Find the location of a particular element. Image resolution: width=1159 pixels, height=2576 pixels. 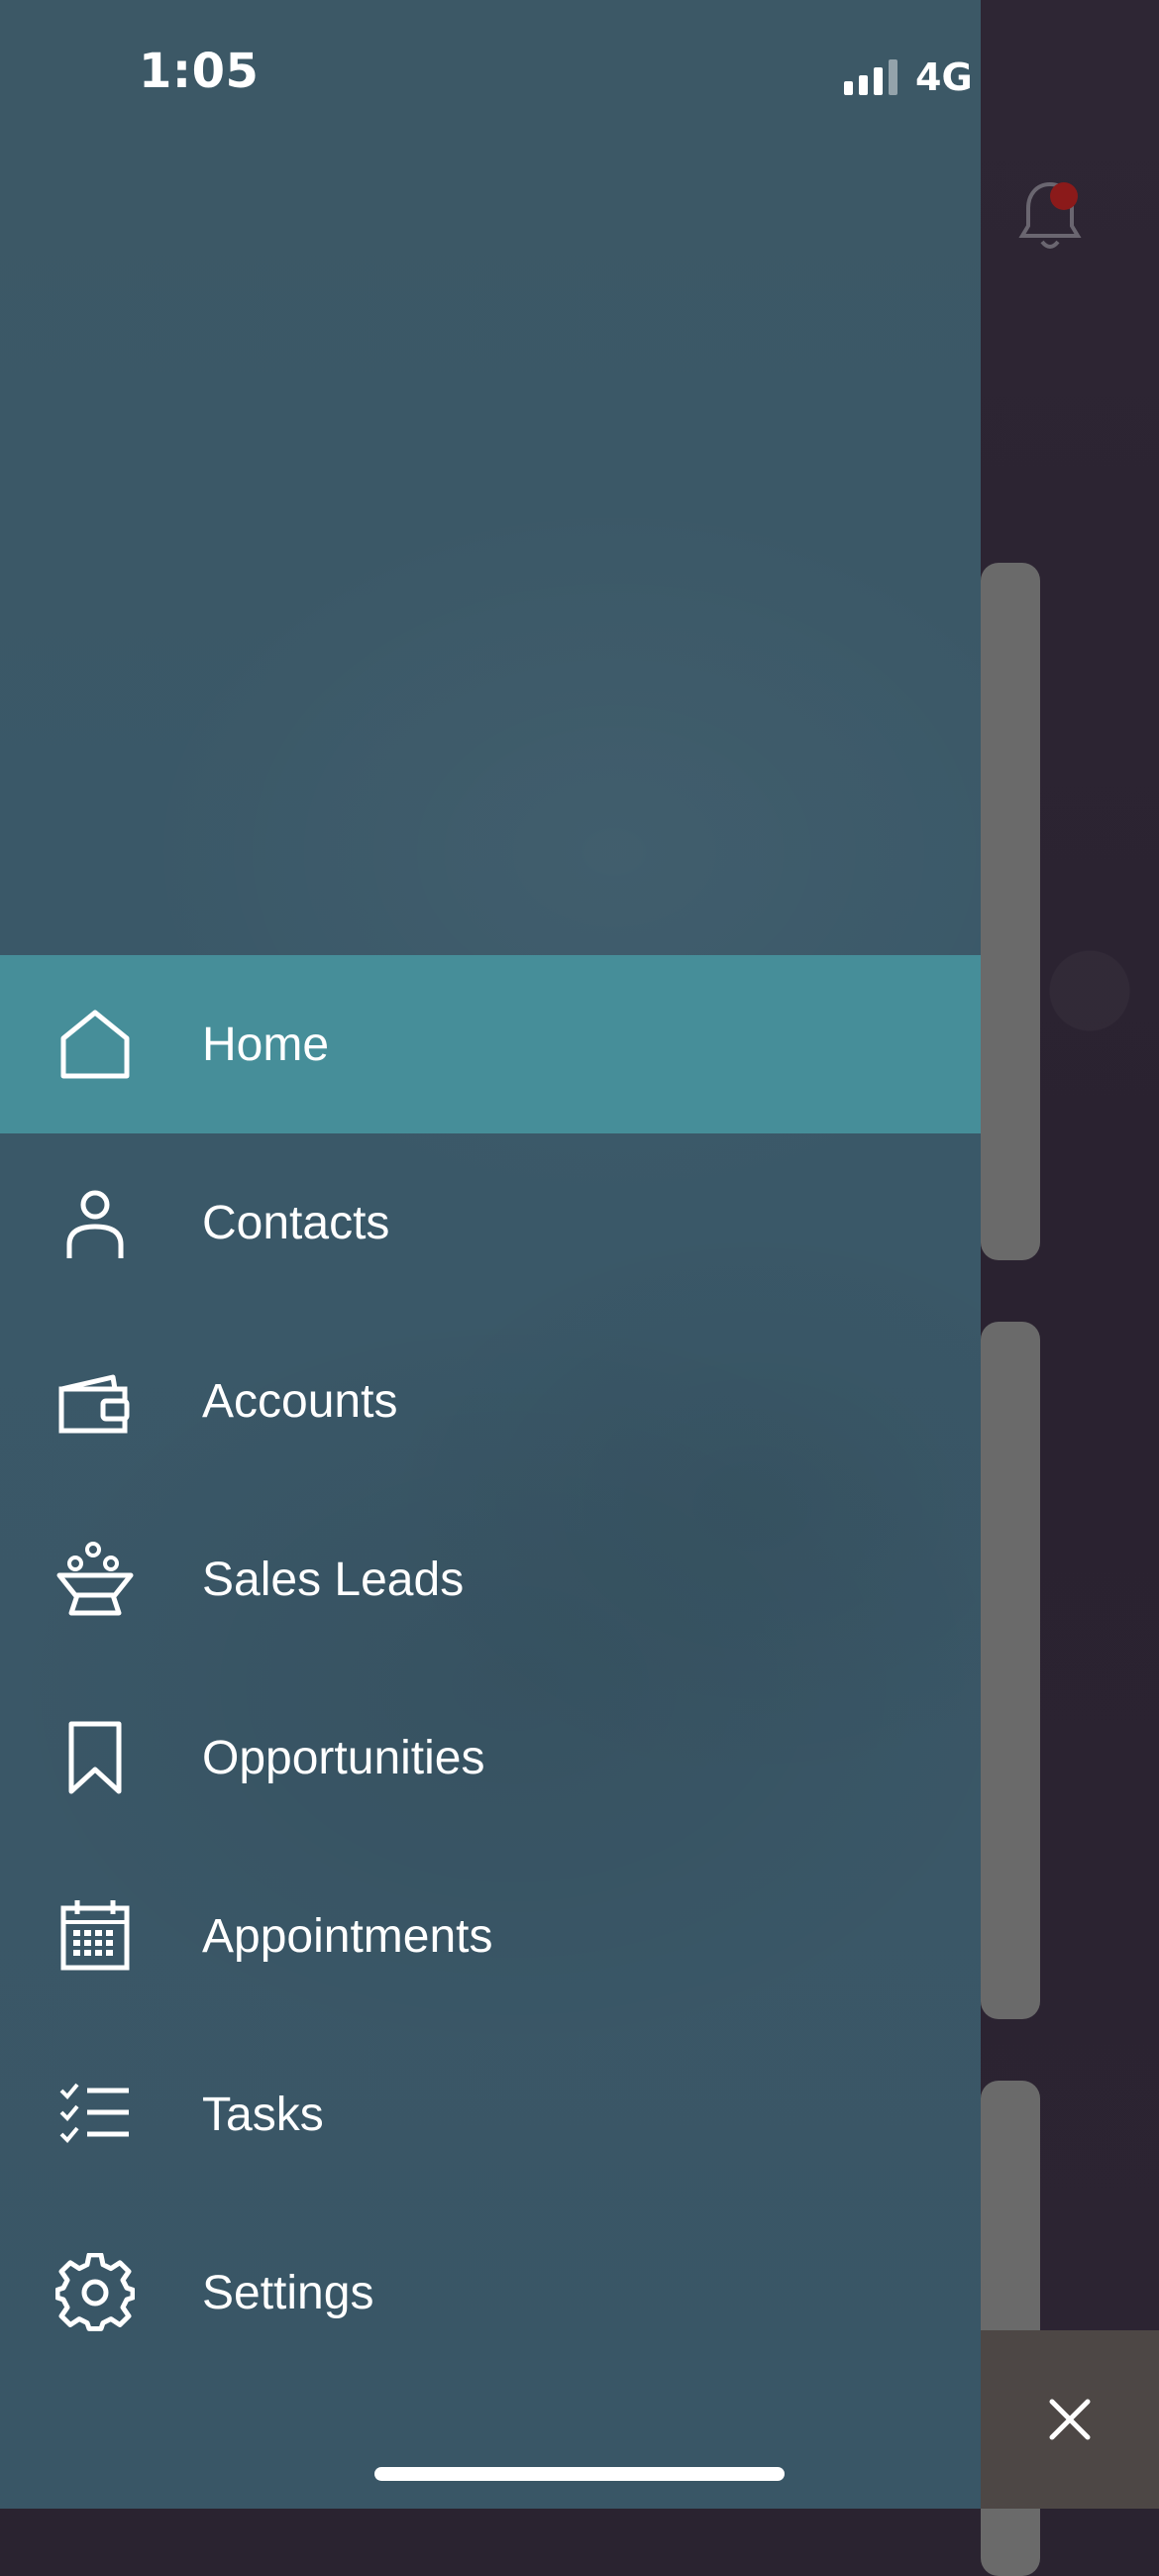

menu-item-label: Sales Leads is located at coordinates (333, 1579).